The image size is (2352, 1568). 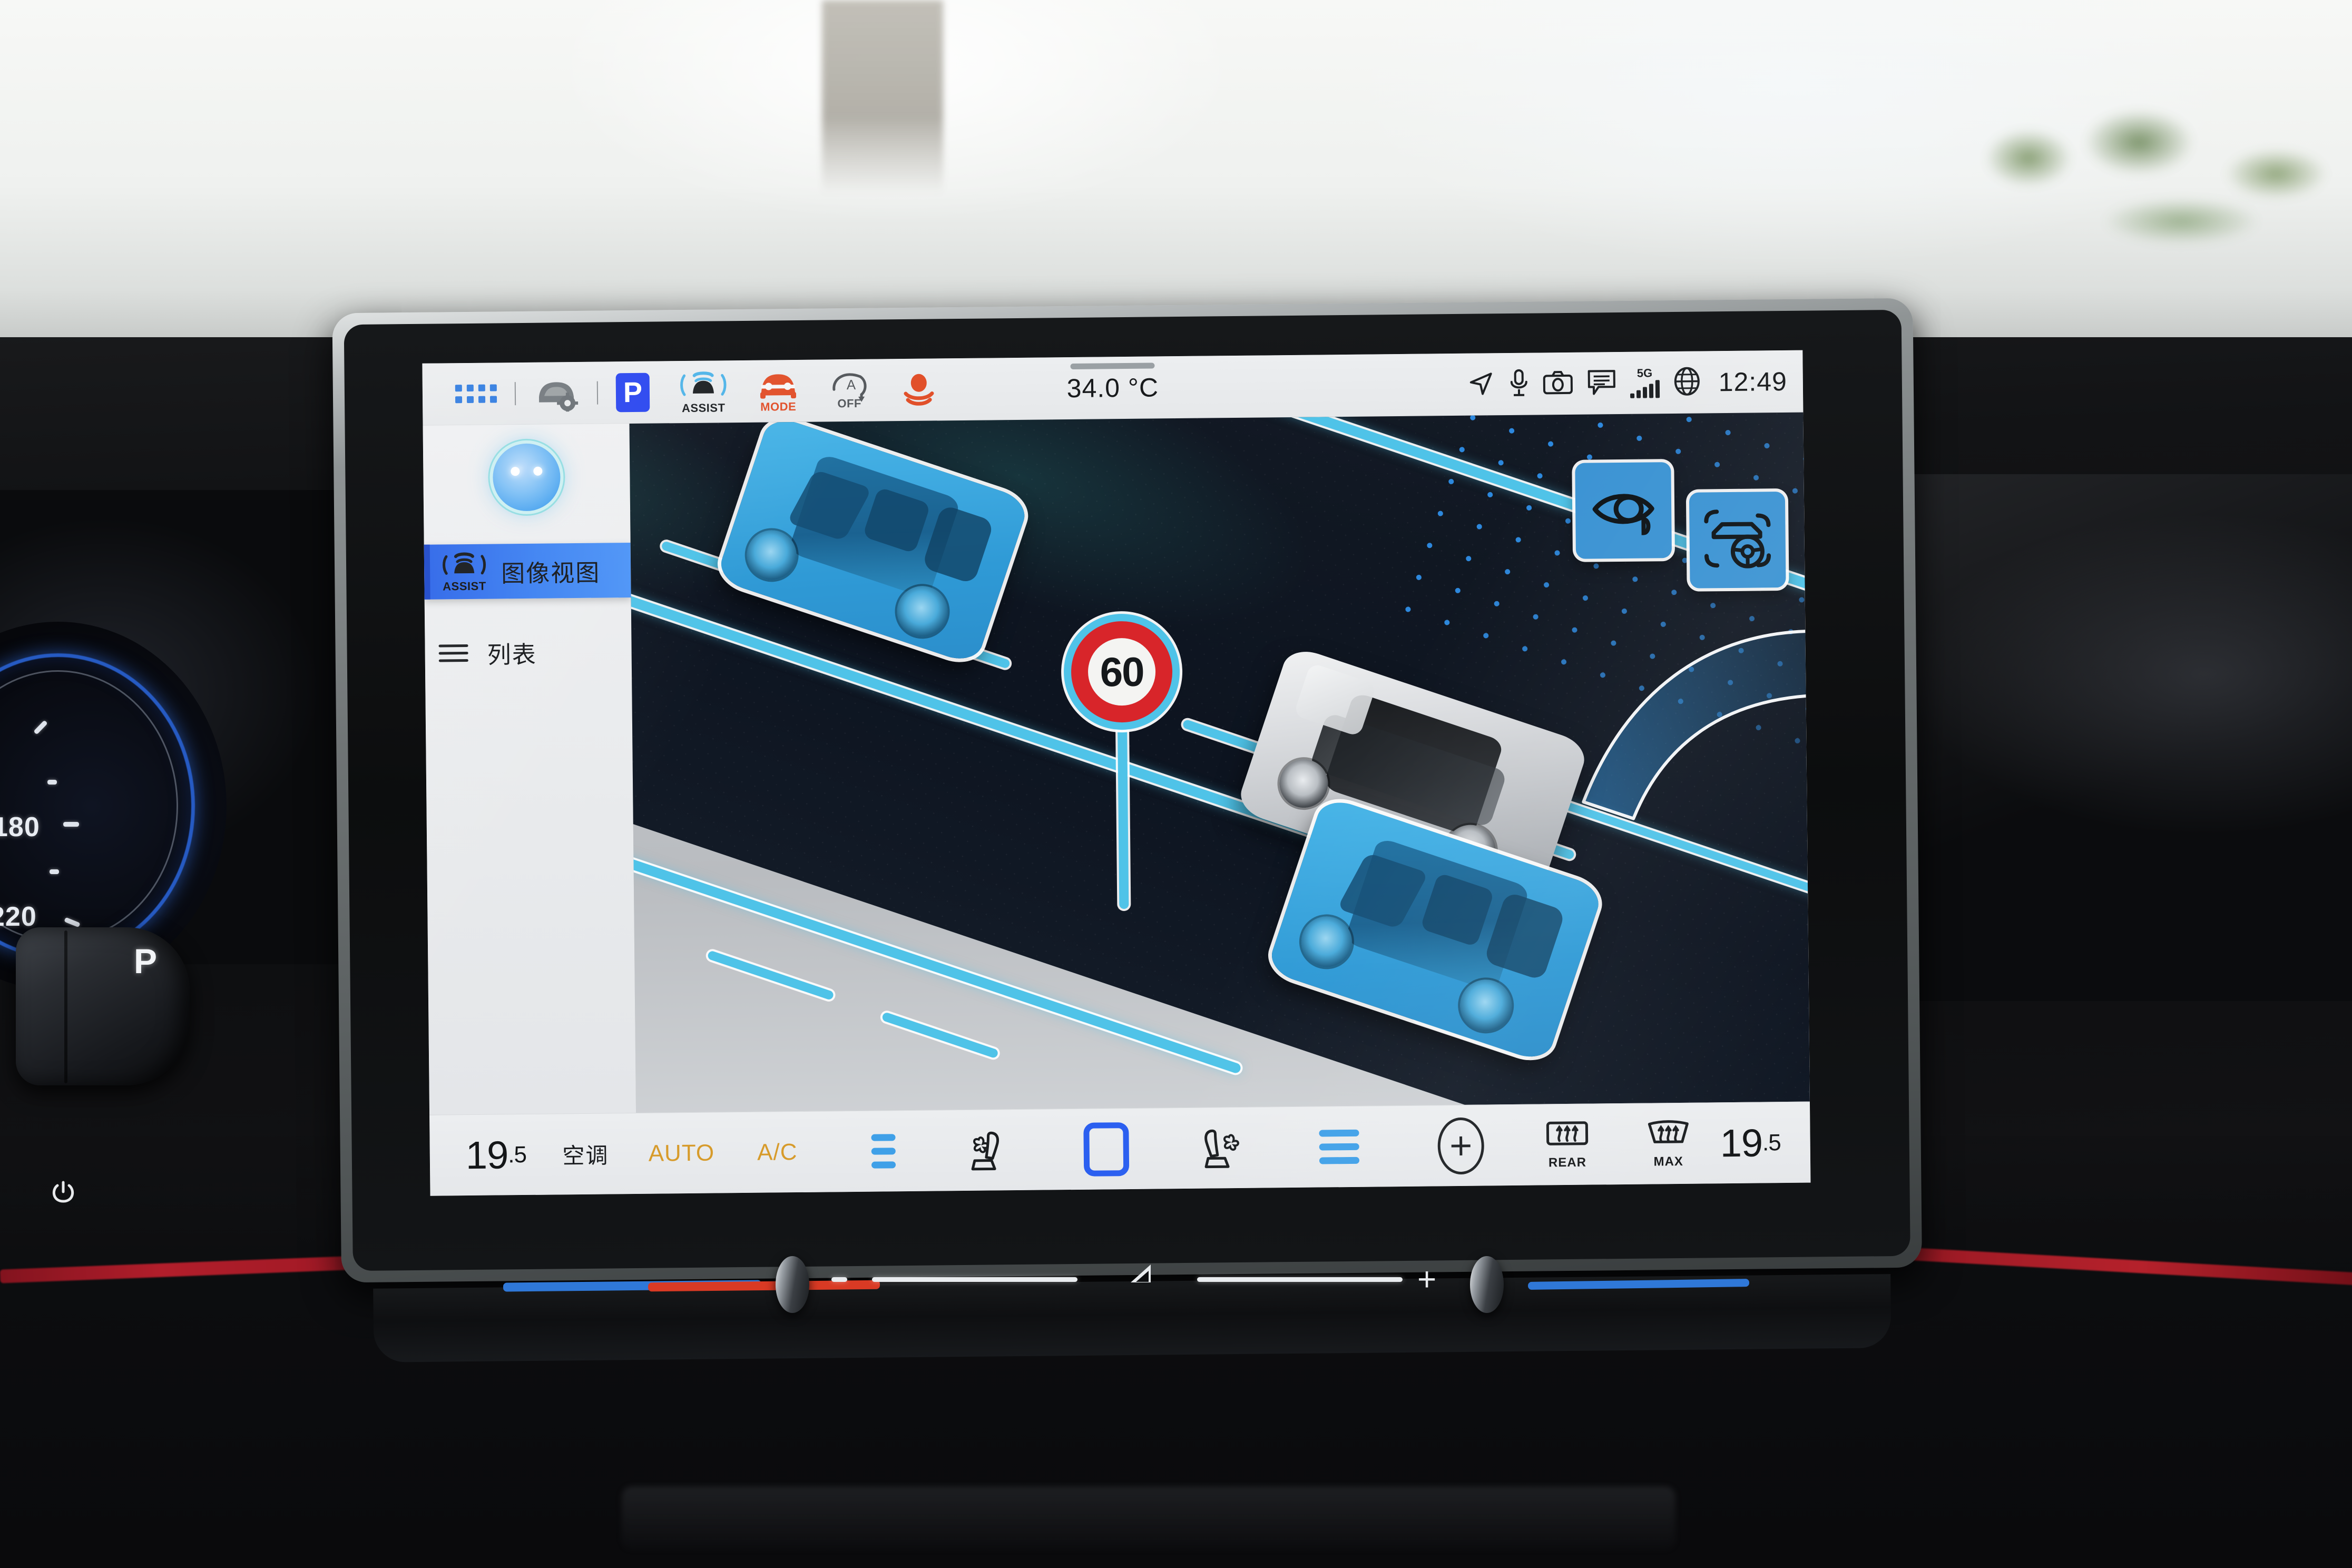 I want to click on svg-text: A, so click(x=851, y=384).